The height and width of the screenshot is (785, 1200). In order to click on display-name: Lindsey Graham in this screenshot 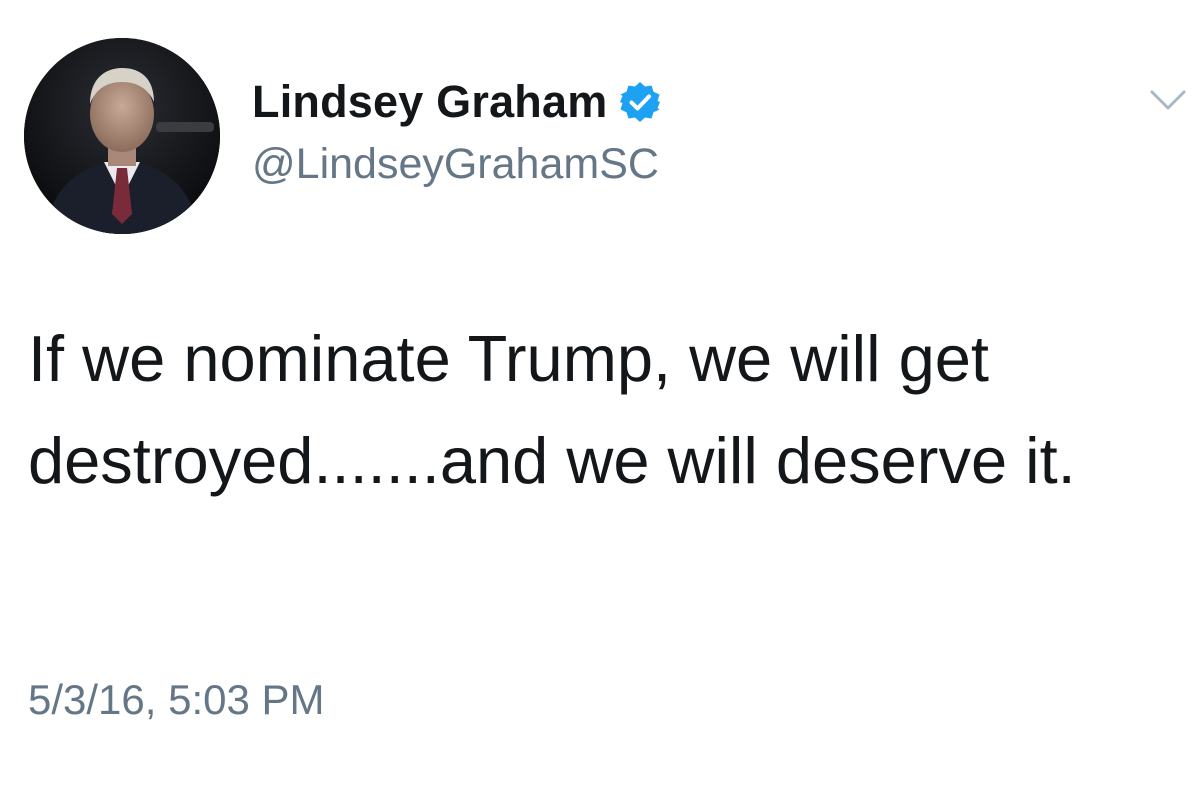, I will do `click(429, 102)`.